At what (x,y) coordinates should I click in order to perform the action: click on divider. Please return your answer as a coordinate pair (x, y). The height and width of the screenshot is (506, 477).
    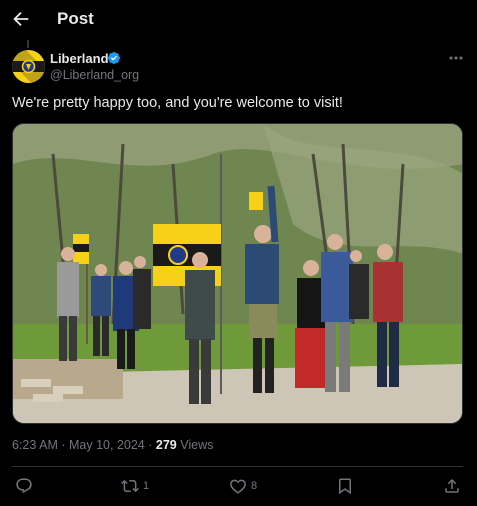
    Looking at the image, I should click on (237, 466).